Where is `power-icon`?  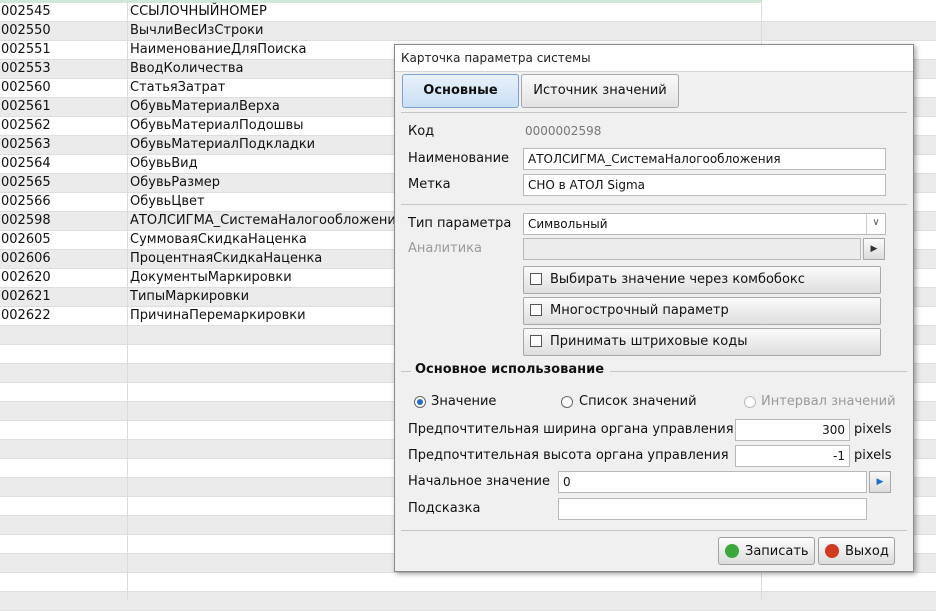
power-icon is located at coordinates (832, 551).